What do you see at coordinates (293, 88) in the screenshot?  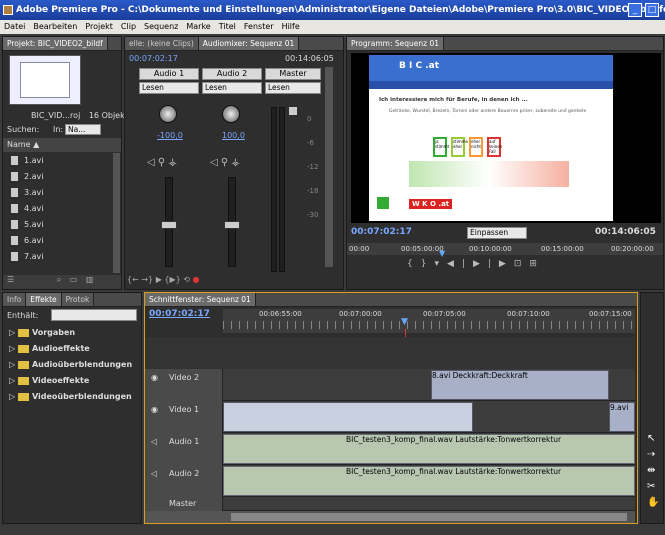 I see `master-mode-dropdown: Lesen` at bounding box center [293, 88].